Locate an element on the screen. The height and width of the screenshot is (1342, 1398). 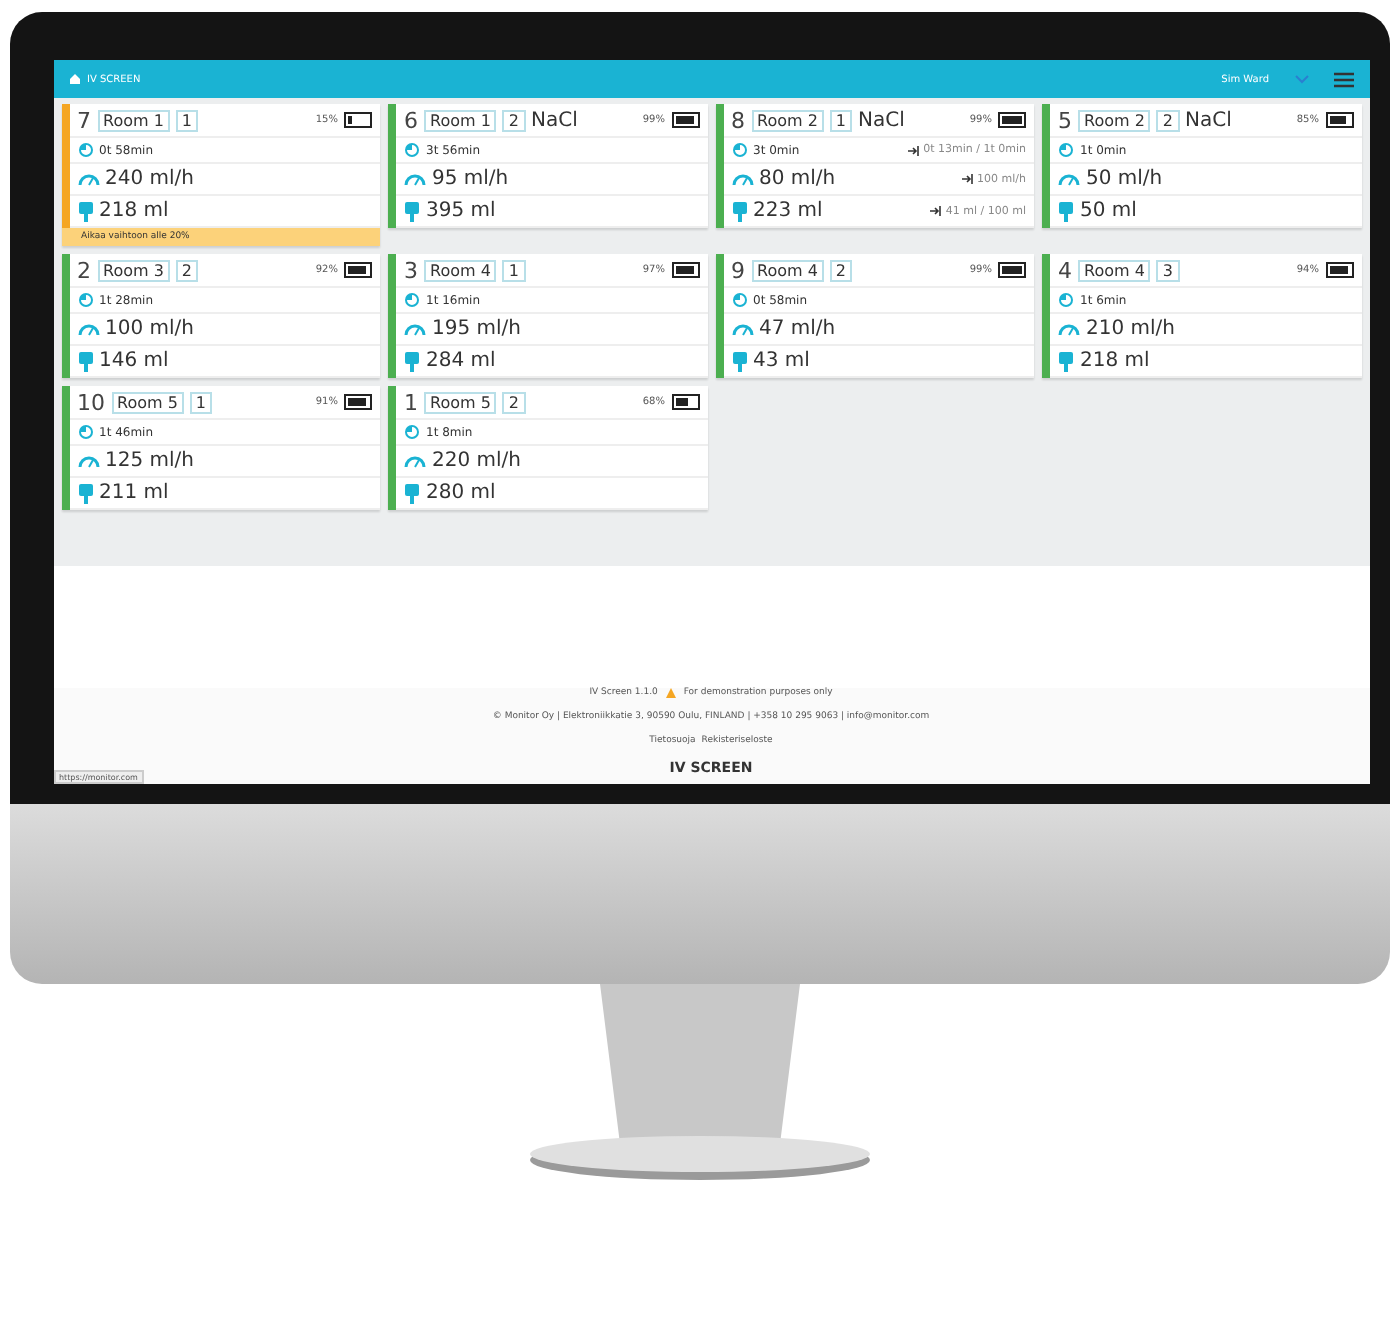
room-label: Room 3 is located at coordinates (133, 270).